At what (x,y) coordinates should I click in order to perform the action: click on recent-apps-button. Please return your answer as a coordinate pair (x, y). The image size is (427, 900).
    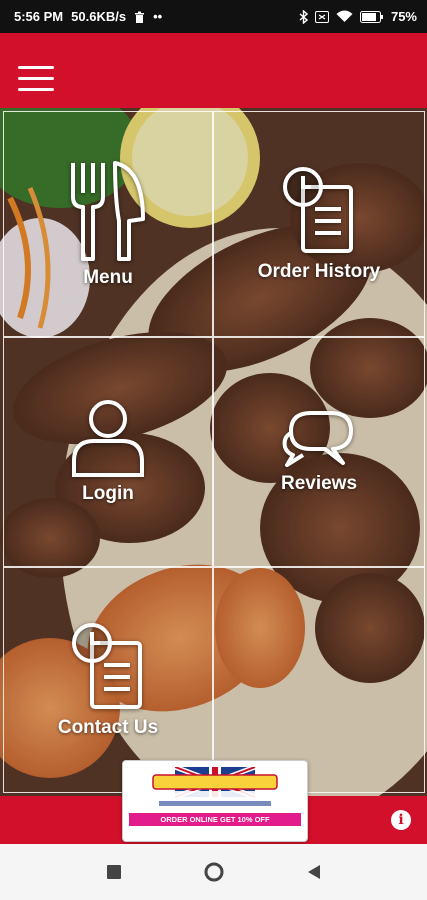
    Looking at the image, I should click on (114, 872).